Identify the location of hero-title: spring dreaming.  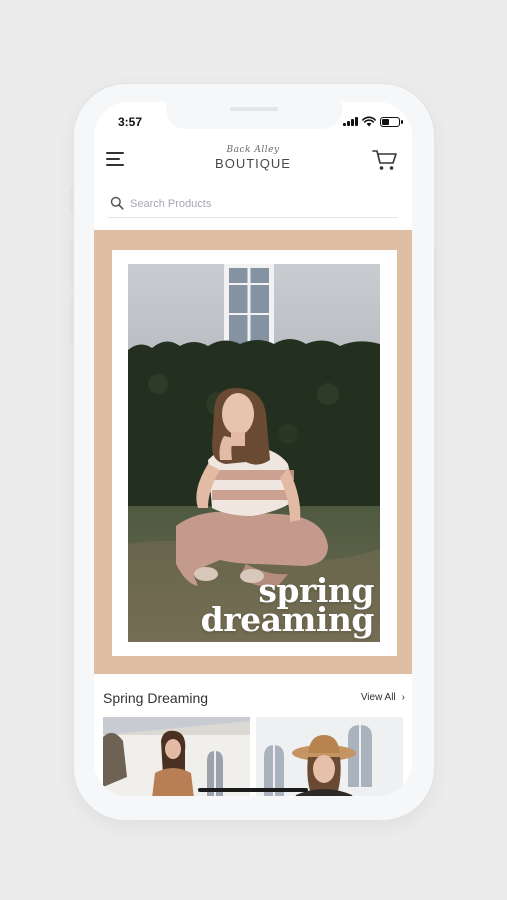
(287, 606).